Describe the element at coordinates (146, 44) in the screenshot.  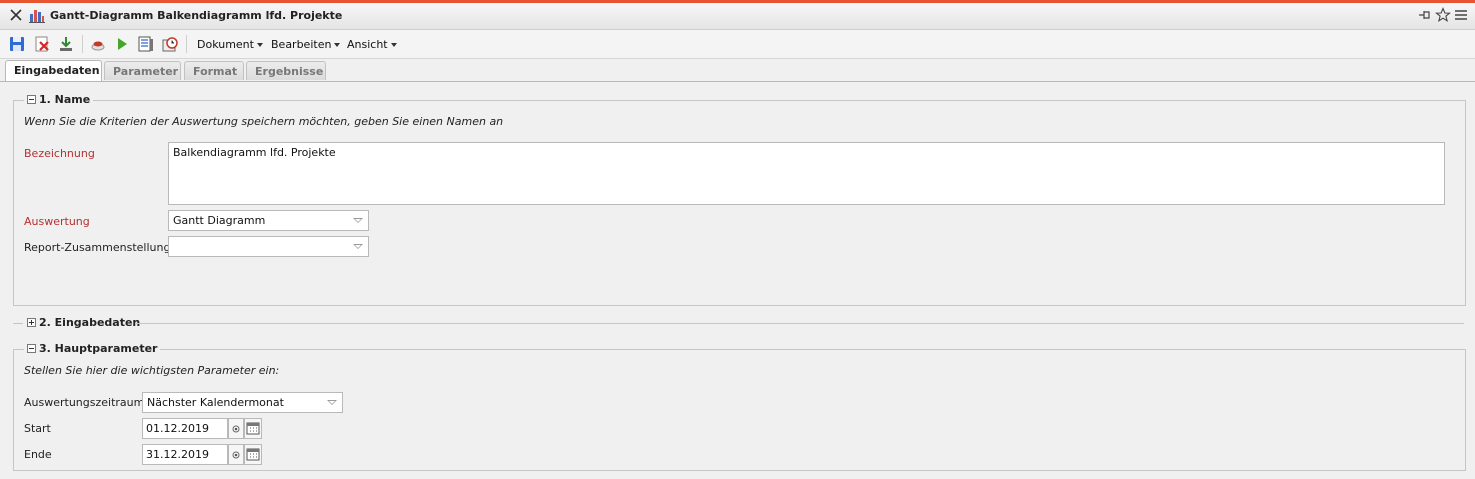
I see `report-list-icon` at that location.